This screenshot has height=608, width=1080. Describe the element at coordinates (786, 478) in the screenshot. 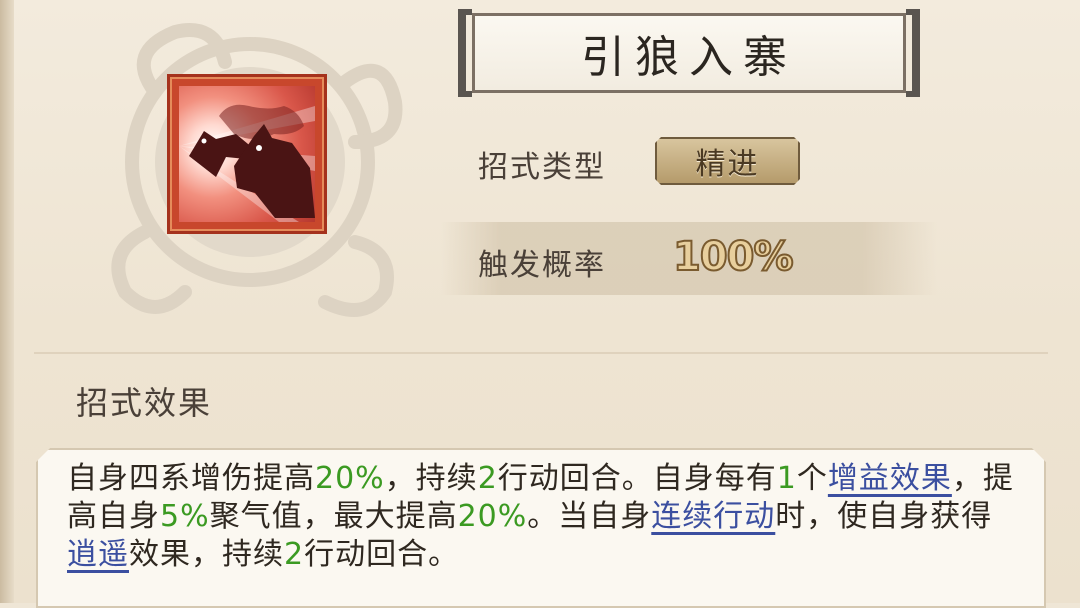

I see `highlight-number: 1` at that location.